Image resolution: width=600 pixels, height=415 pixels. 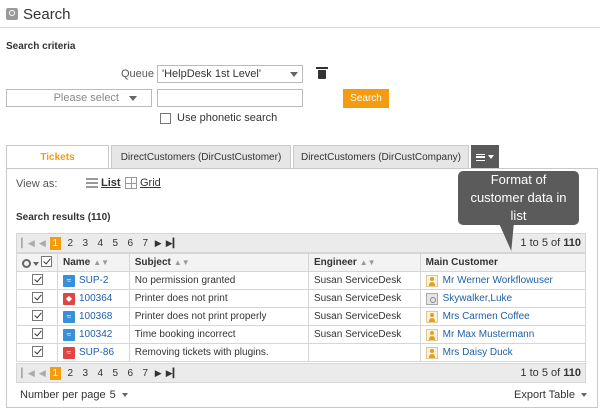 I want to click on phonetic-checkbox, so click(x=165, y=118).